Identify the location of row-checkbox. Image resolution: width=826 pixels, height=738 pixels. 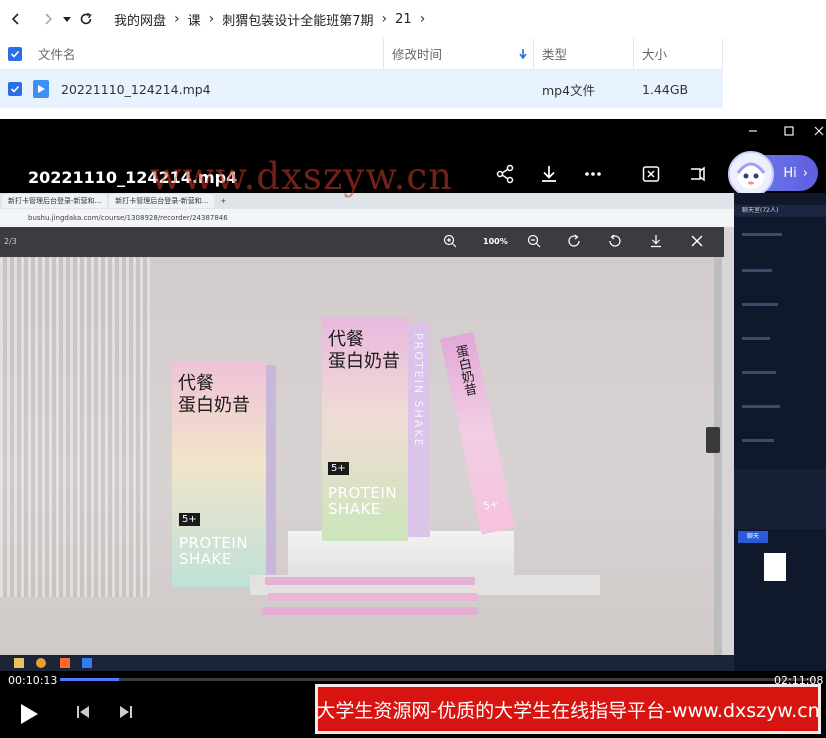
(15, 89).